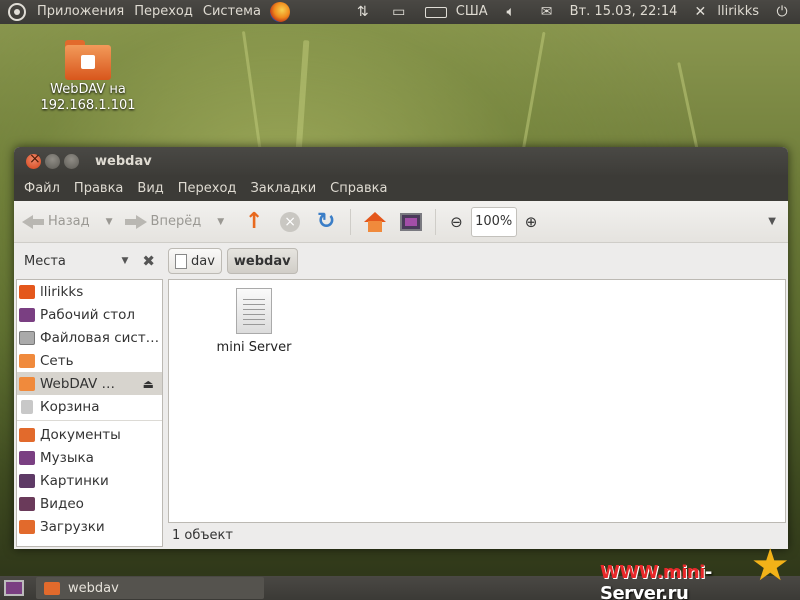 This screenshot has width=800, height=600. What do you see at coordinates (700, 12) in the screenshot?
I see `user-status-icon: ✕` at bounding box center [700, 12].